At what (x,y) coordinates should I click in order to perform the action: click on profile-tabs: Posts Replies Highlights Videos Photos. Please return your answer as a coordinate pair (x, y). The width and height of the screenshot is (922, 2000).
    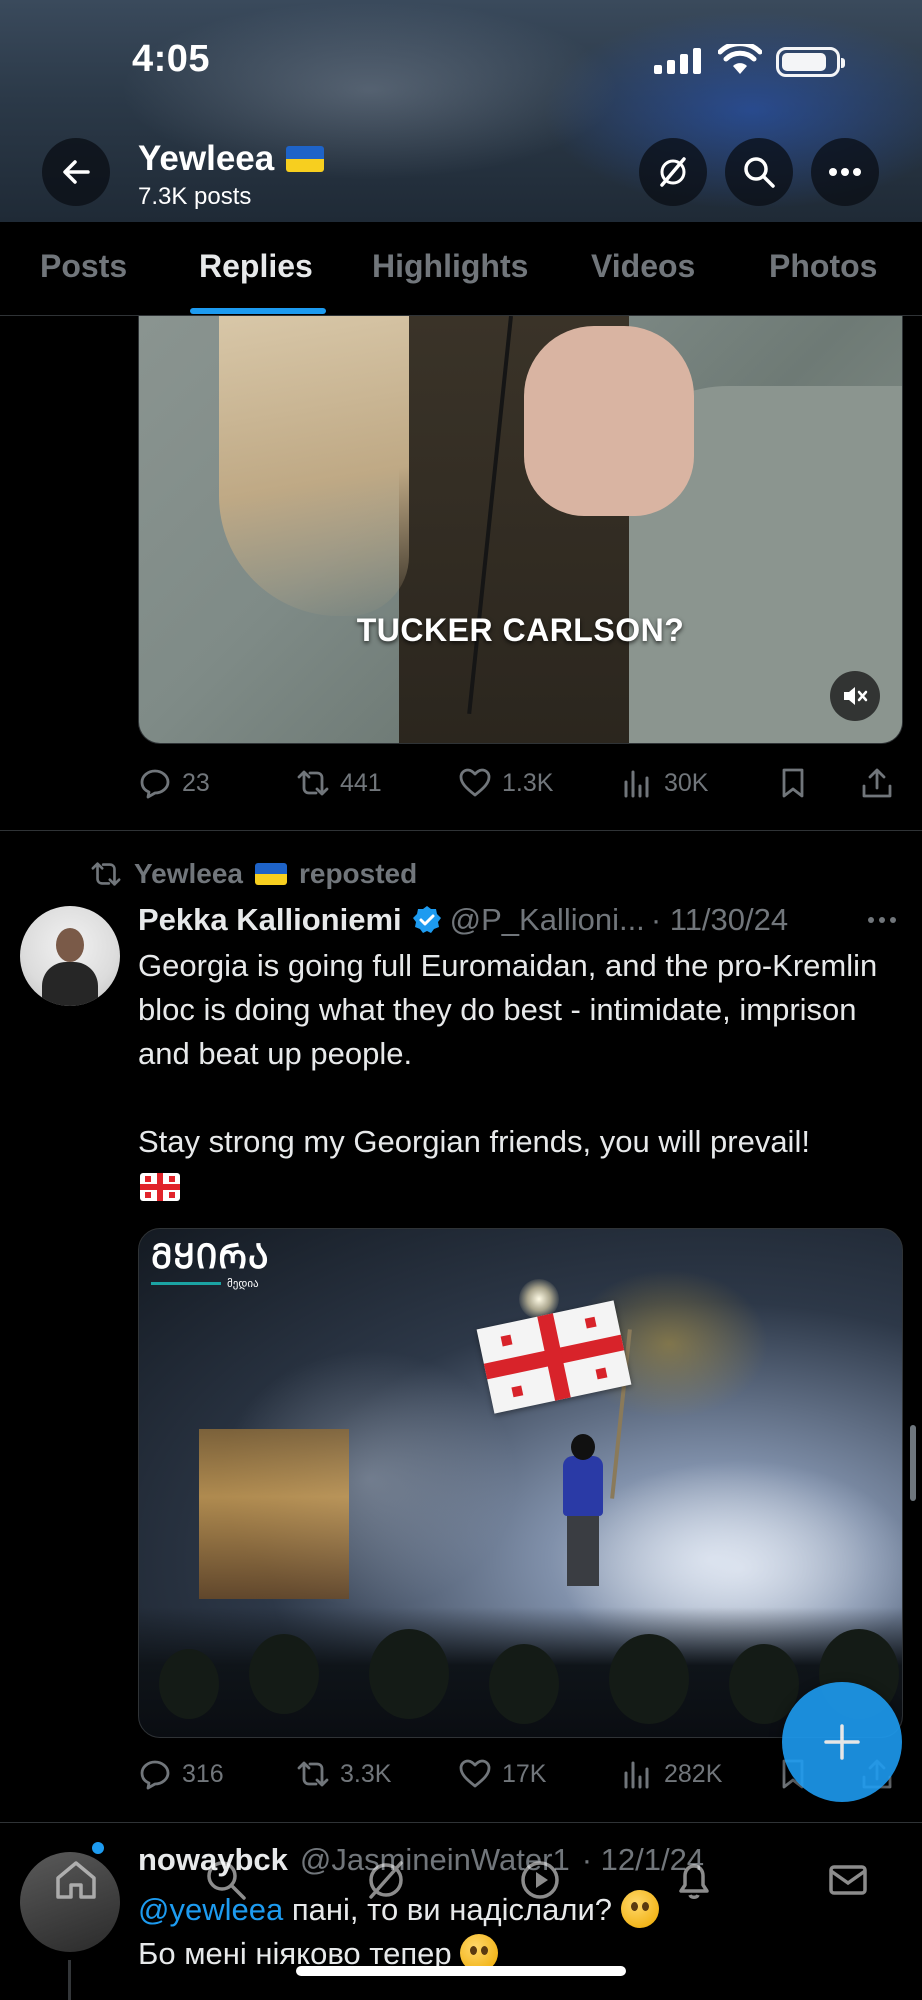
    Looking at the image, I should click on (461, 269).